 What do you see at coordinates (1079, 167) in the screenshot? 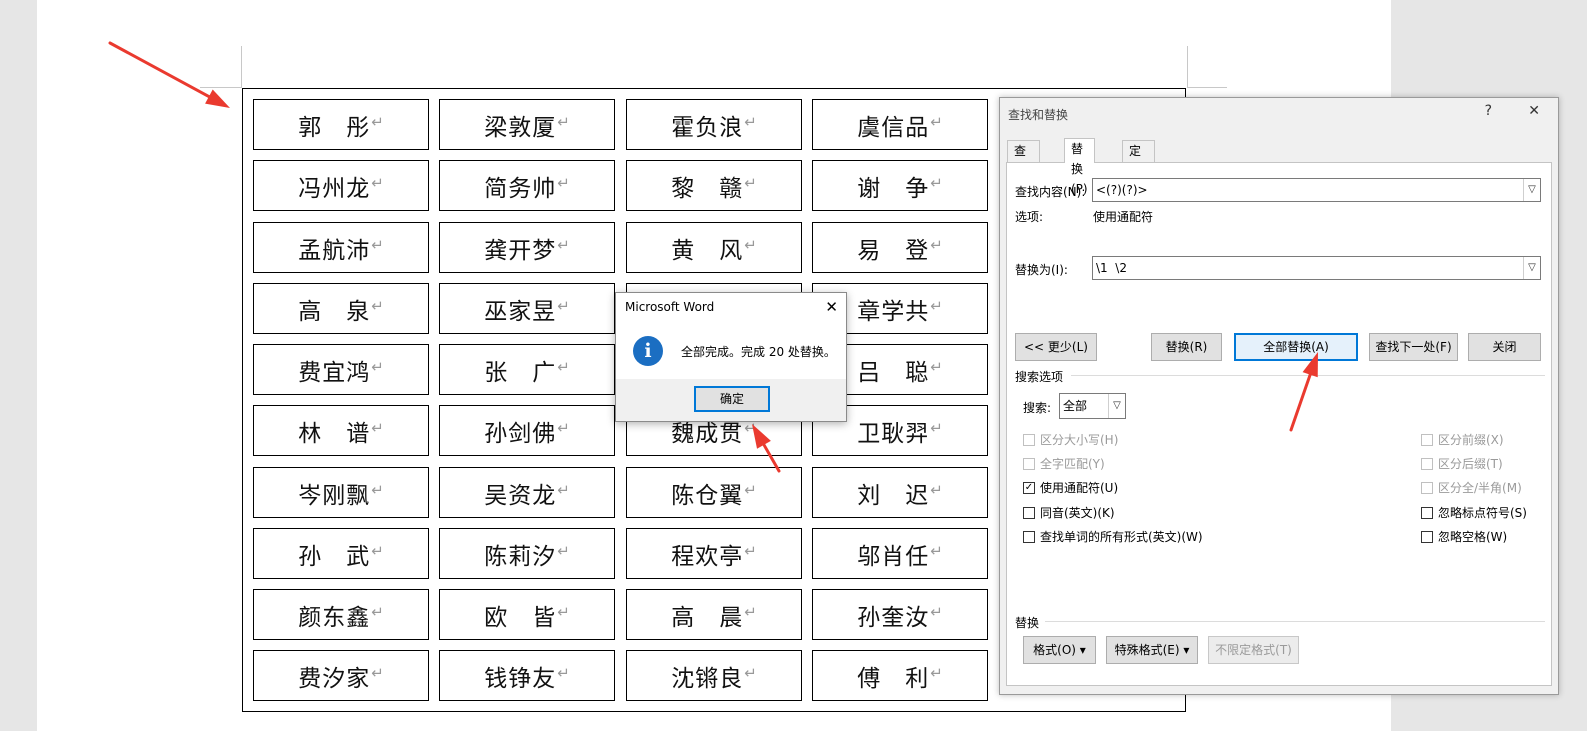
I see `tab-replace: 替换(P)` at bounding box center [1079, 167].